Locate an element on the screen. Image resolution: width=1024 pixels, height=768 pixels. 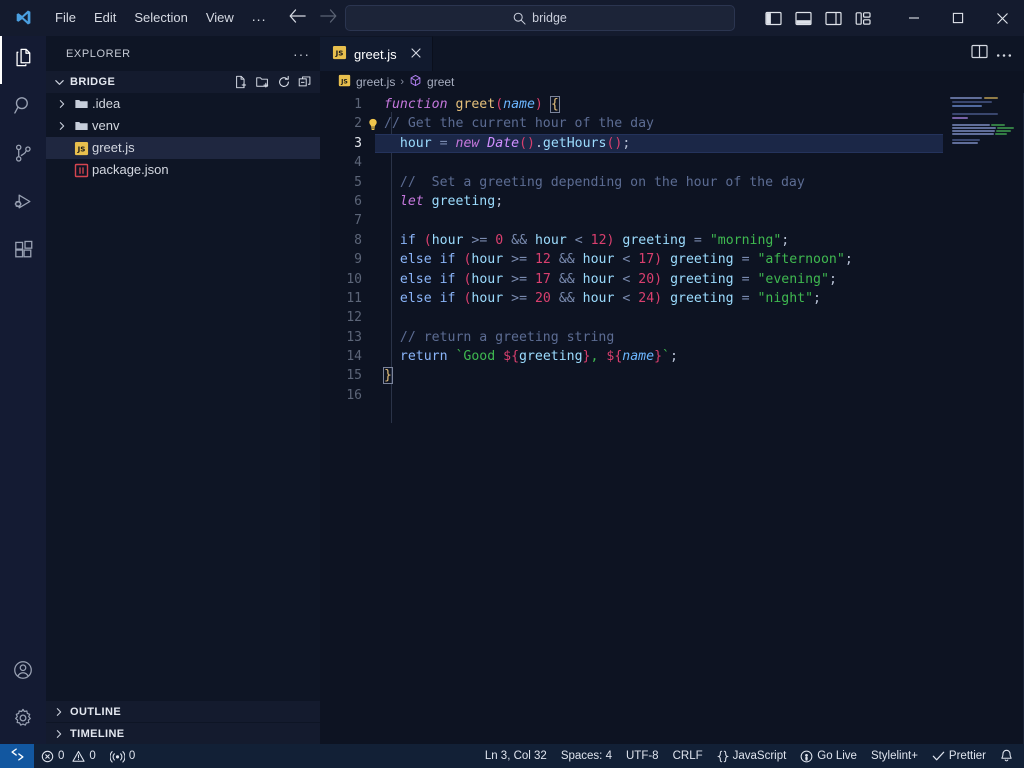
chevron-right-icon is located at coordinates (62, 104).